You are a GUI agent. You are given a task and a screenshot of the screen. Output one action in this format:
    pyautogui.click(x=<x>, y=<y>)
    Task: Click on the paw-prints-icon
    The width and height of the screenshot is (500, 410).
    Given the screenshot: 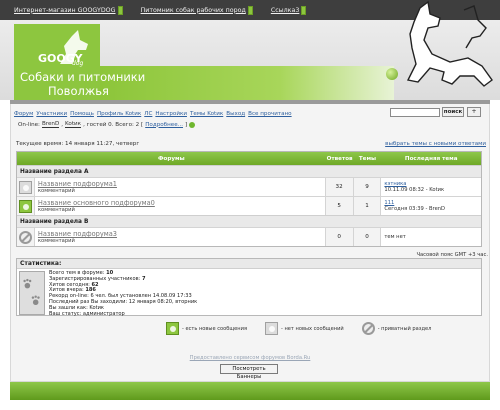 What is the action you would take?
    pyautogui.click(x=32, y=293)
    